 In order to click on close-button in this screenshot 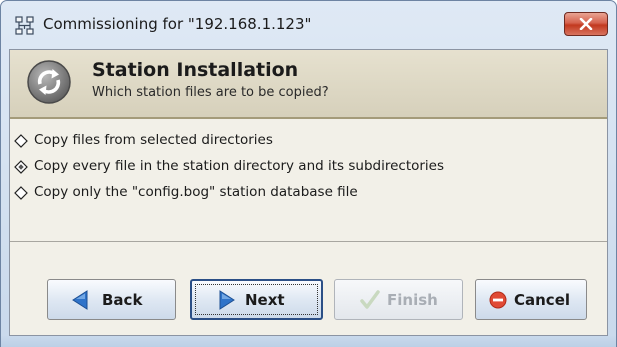, I will do `click(586, 24)`.